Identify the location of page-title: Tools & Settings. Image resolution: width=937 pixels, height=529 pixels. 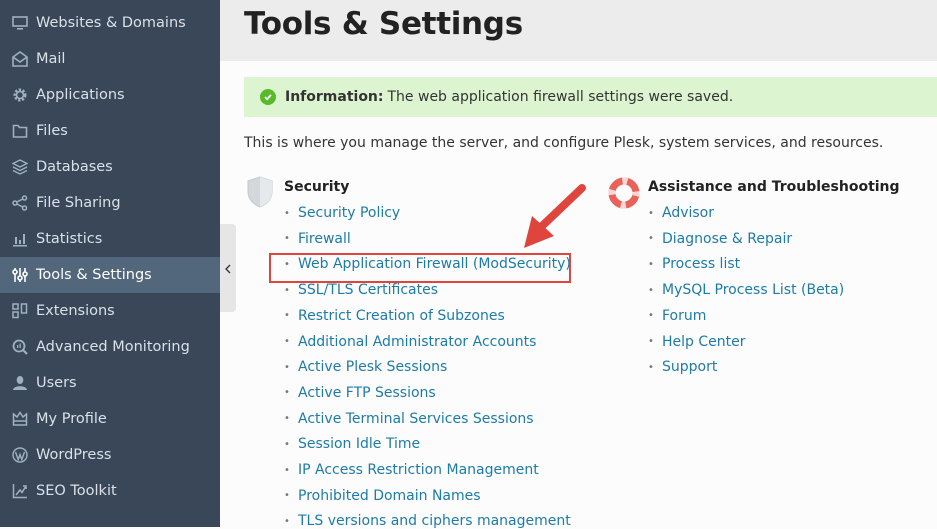
(383, 24).